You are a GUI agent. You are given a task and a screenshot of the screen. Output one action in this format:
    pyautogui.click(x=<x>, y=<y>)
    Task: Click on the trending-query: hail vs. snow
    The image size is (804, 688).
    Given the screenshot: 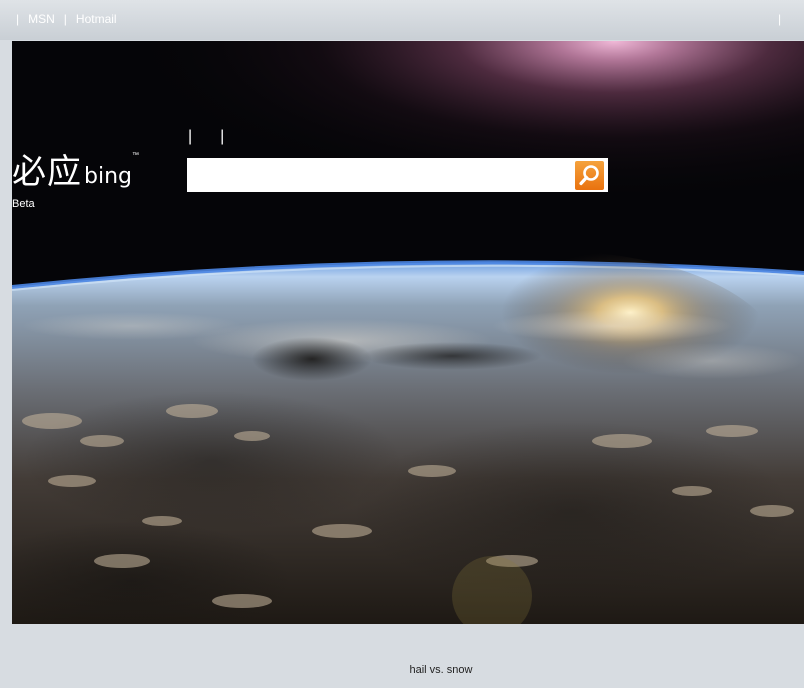 What is the action you would take?
    pyautogui.click(x=402, y=670)
    